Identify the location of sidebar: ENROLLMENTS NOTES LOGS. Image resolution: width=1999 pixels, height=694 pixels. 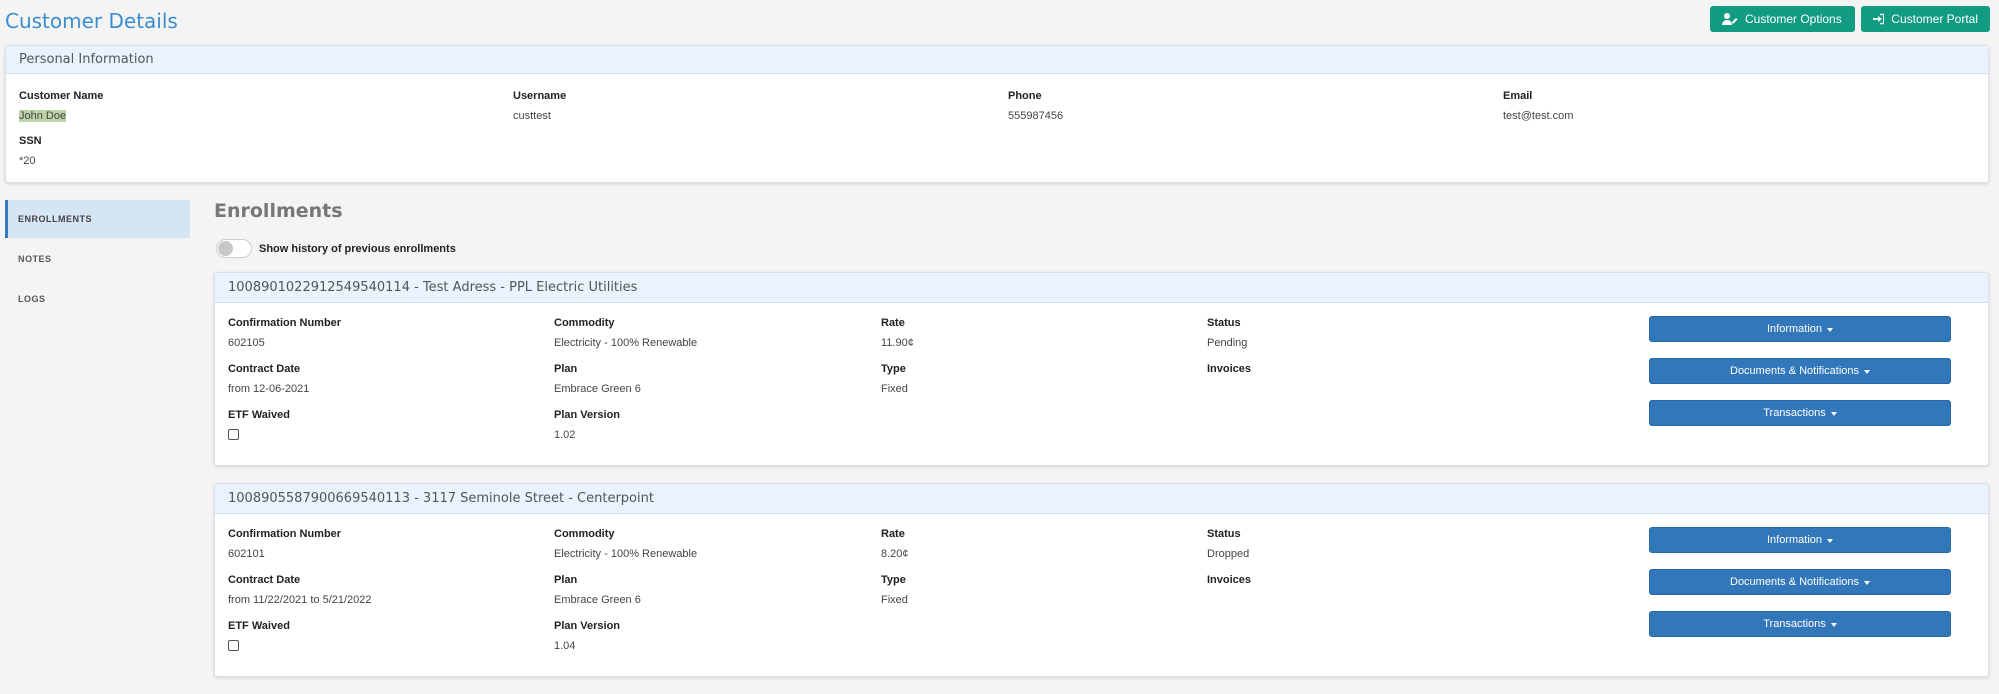
(97, 260).